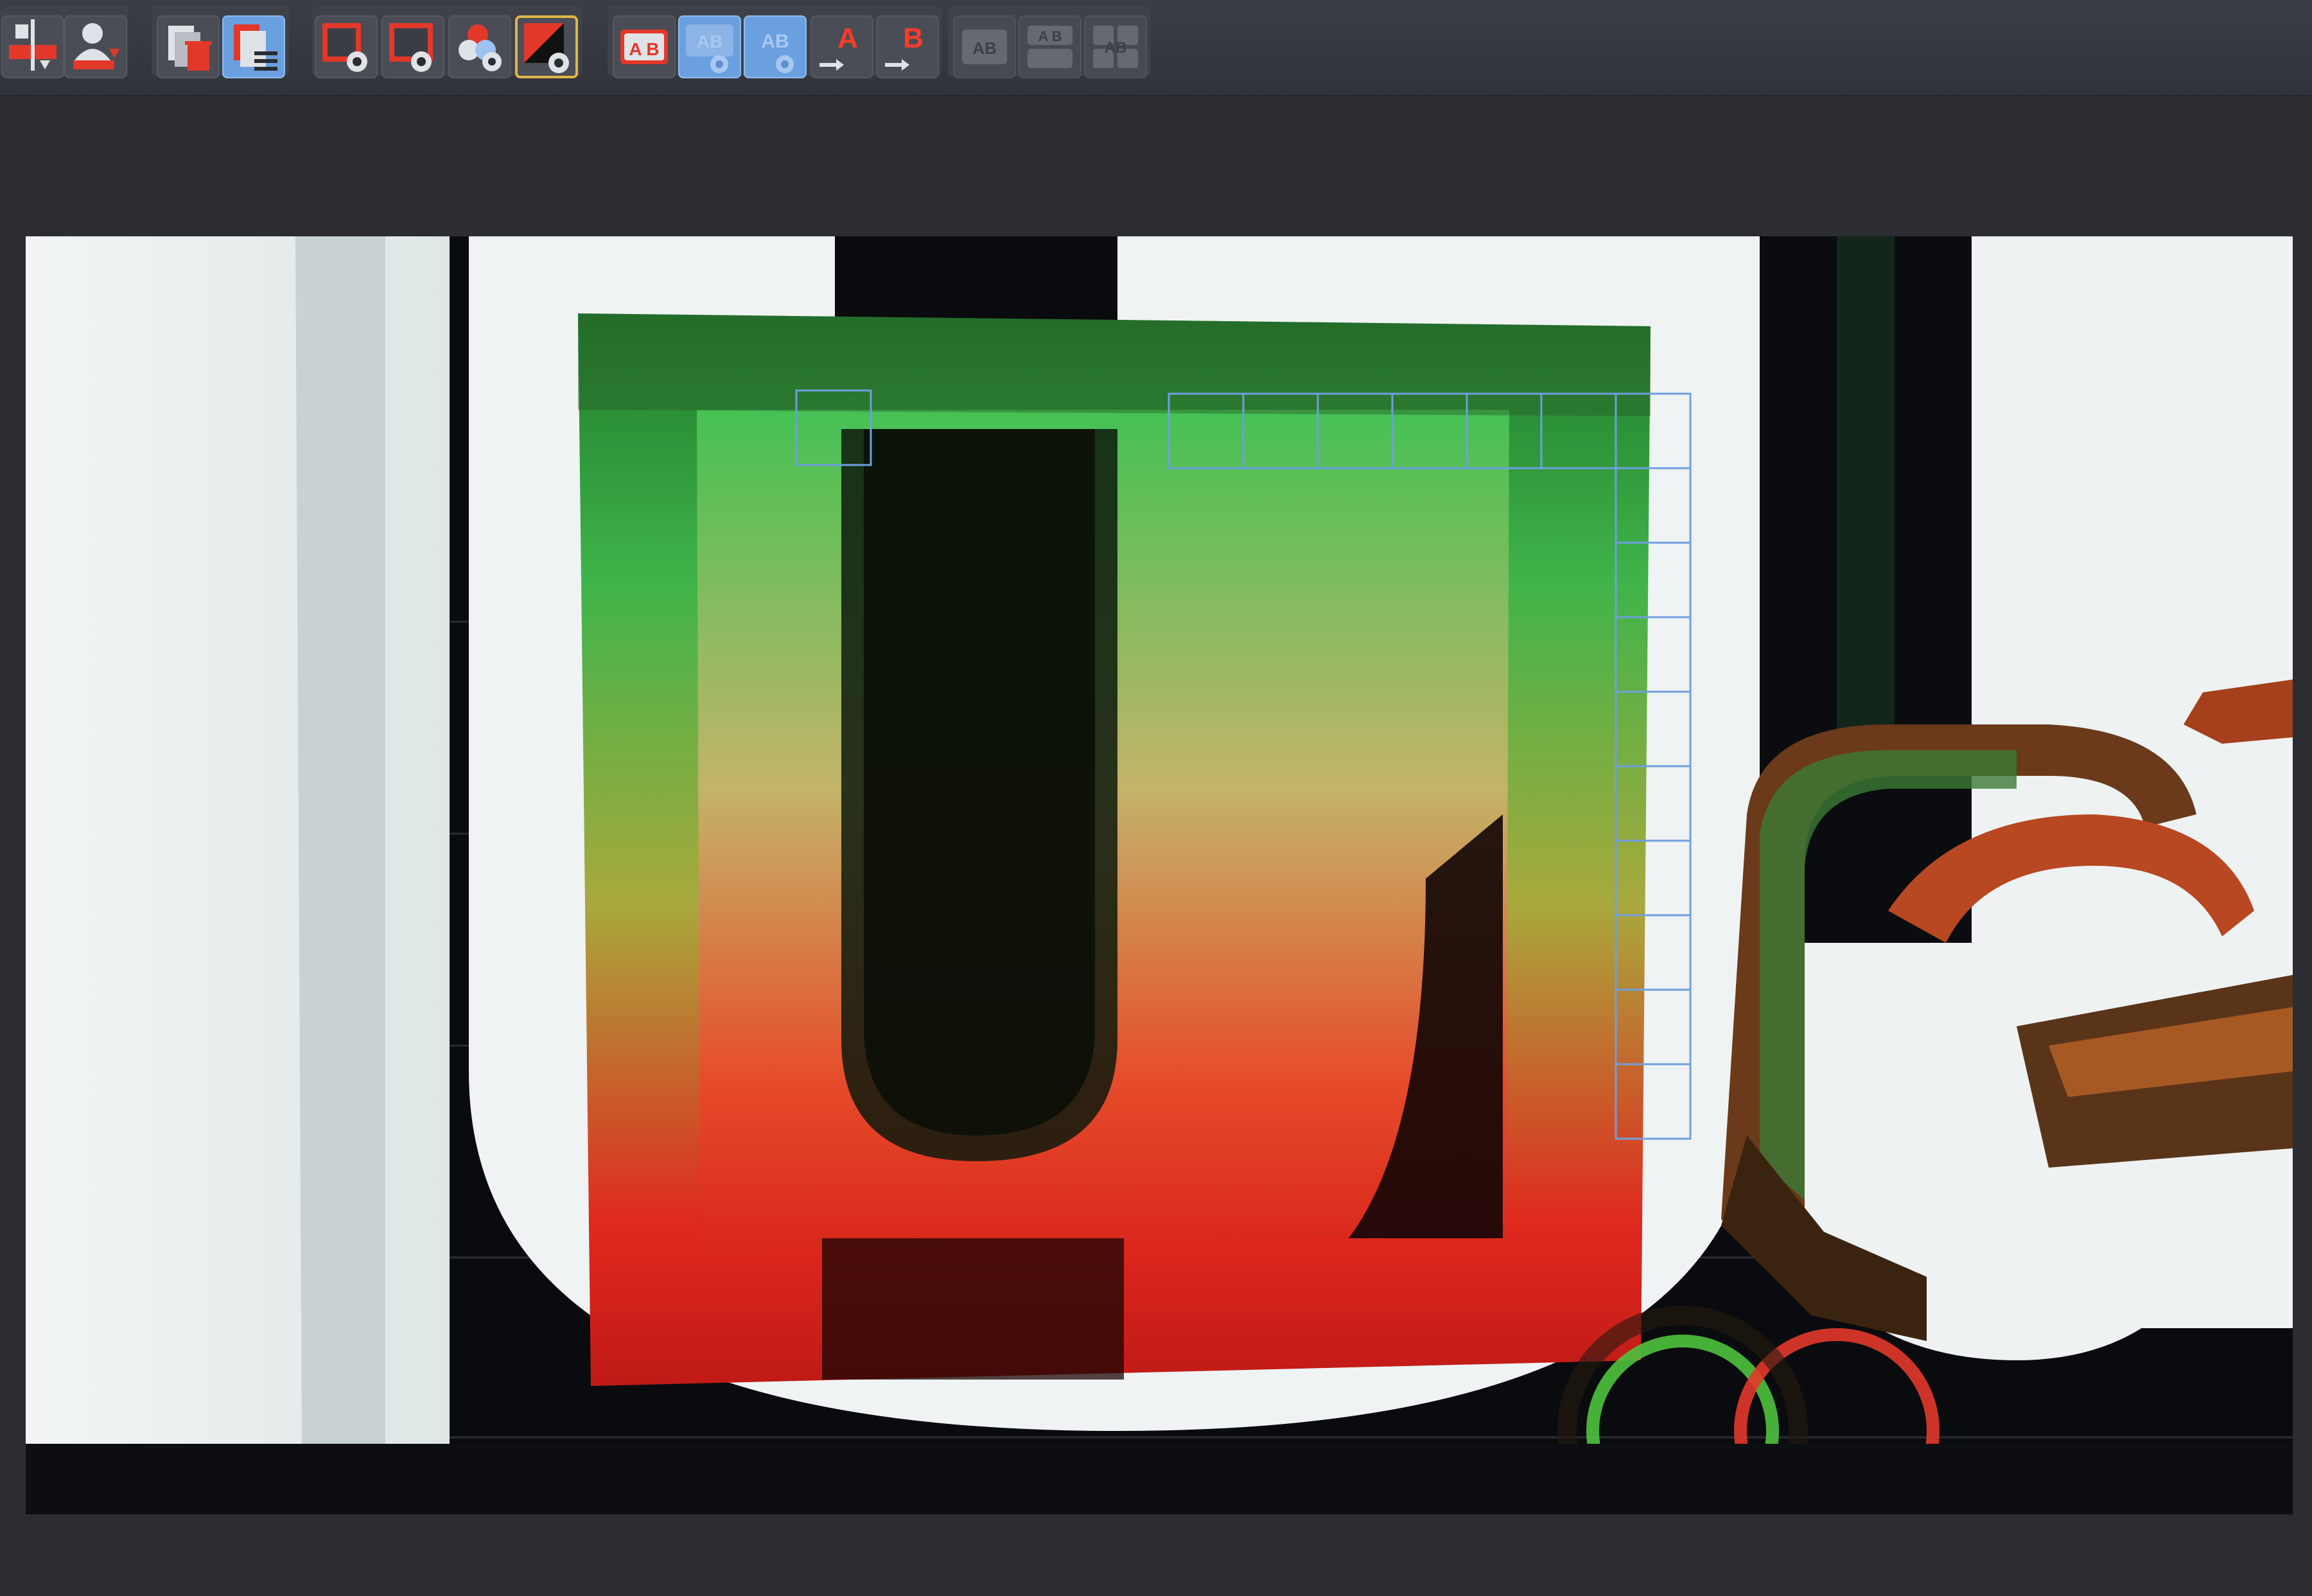 This screenshot has width=2312, height=1596. I want to click on split-group: AB A B AB, so click(1050, 42).